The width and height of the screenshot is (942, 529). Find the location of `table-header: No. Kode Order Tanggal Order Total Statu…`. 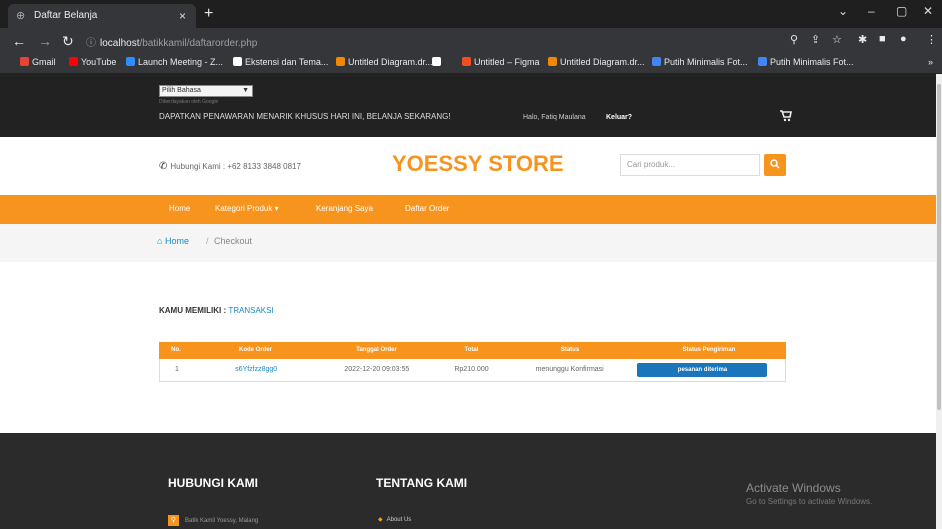

table-header: No. Kode Order Tanggal Order Total Statu… is located at coordinates (472, 350).